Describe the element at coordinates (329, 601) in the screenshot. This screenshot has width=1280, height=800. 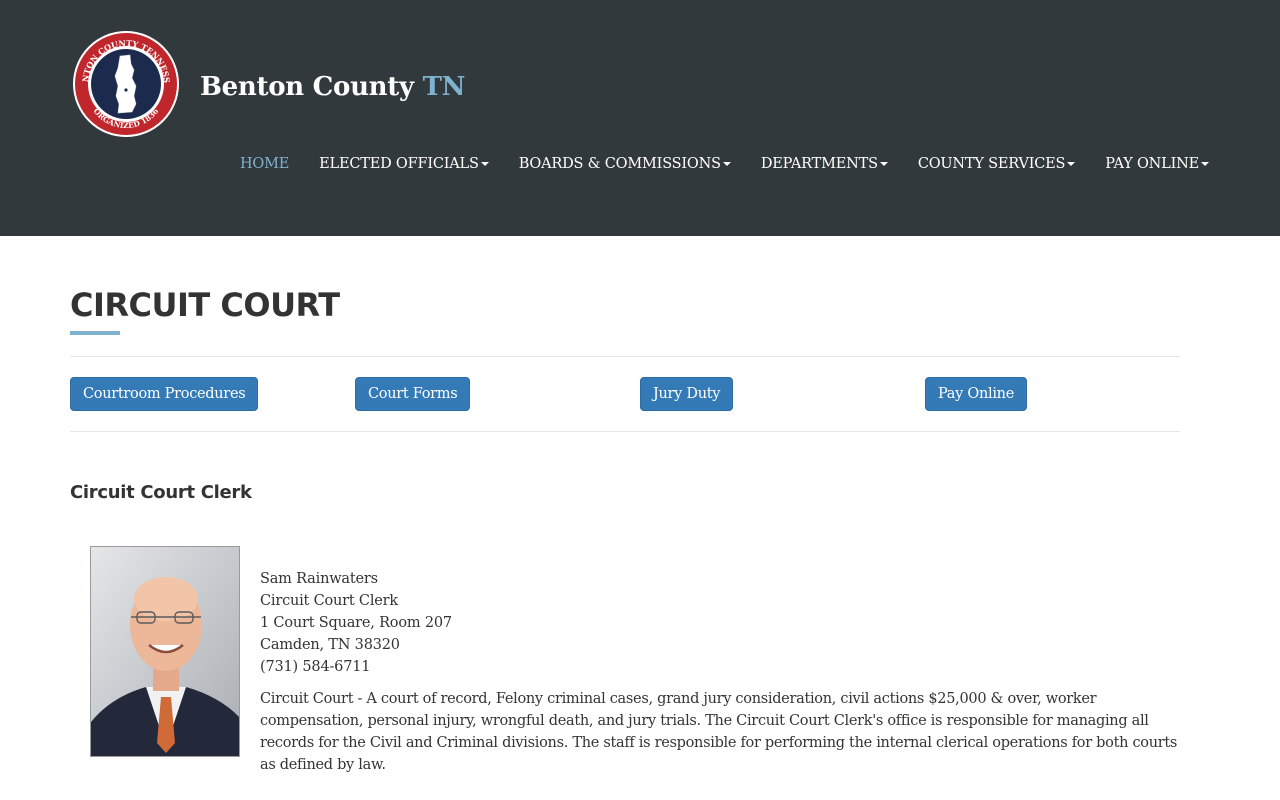
I see `clerk-role: Circuit Court Clerk` at that location.